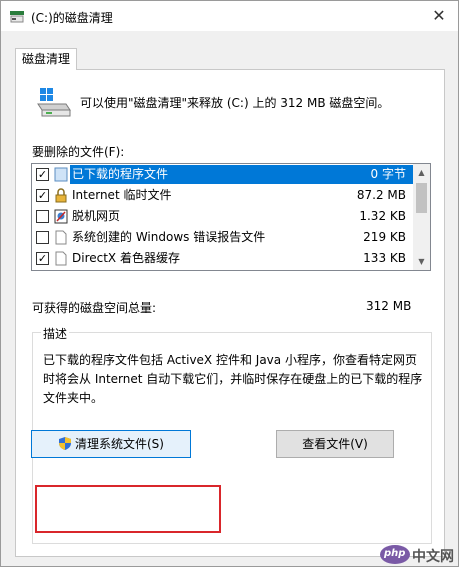 Image resolution: width=461 pixels, height=569 pixels. Describe the element at coordinates (421, 172) in the screenshot. I see `scroll-up-icon: ▲` at that location.